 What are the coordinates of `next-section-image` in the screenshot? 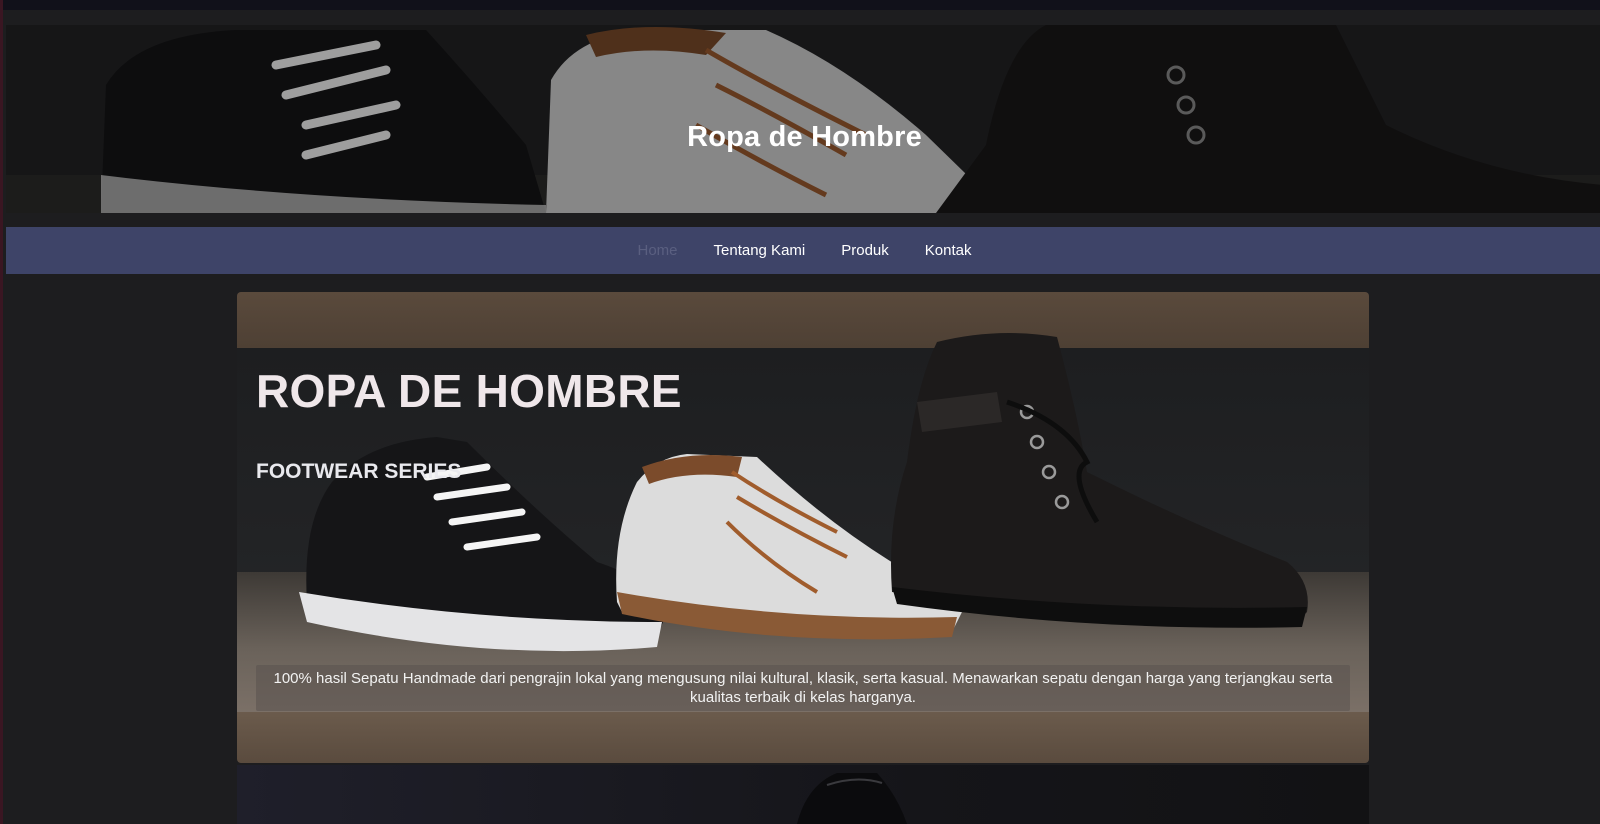 It's located at (852, 798).